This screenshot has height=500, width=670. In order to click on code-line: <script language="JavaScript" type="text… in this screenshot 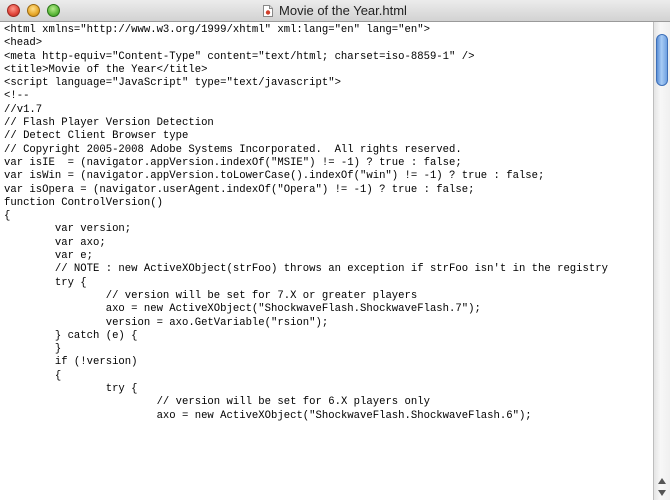, I will do `click(172, 83)`.